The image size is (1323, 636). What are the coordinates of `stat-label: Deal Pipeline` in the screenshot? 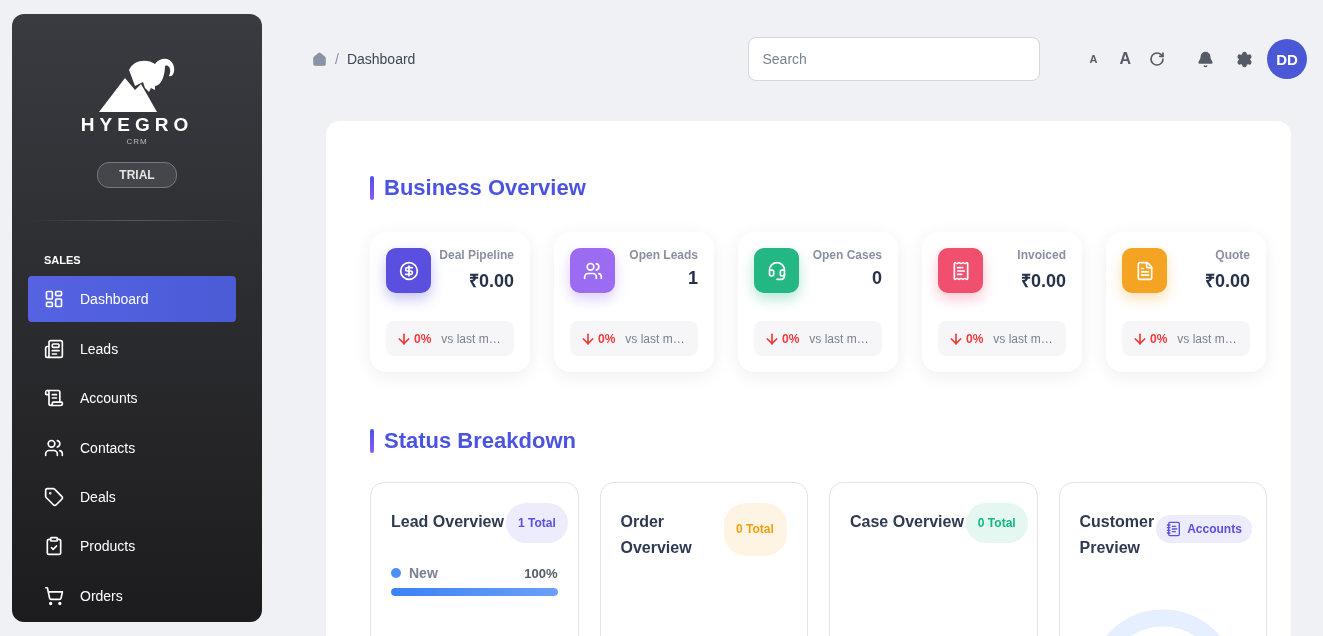 It's located at (476, 255).